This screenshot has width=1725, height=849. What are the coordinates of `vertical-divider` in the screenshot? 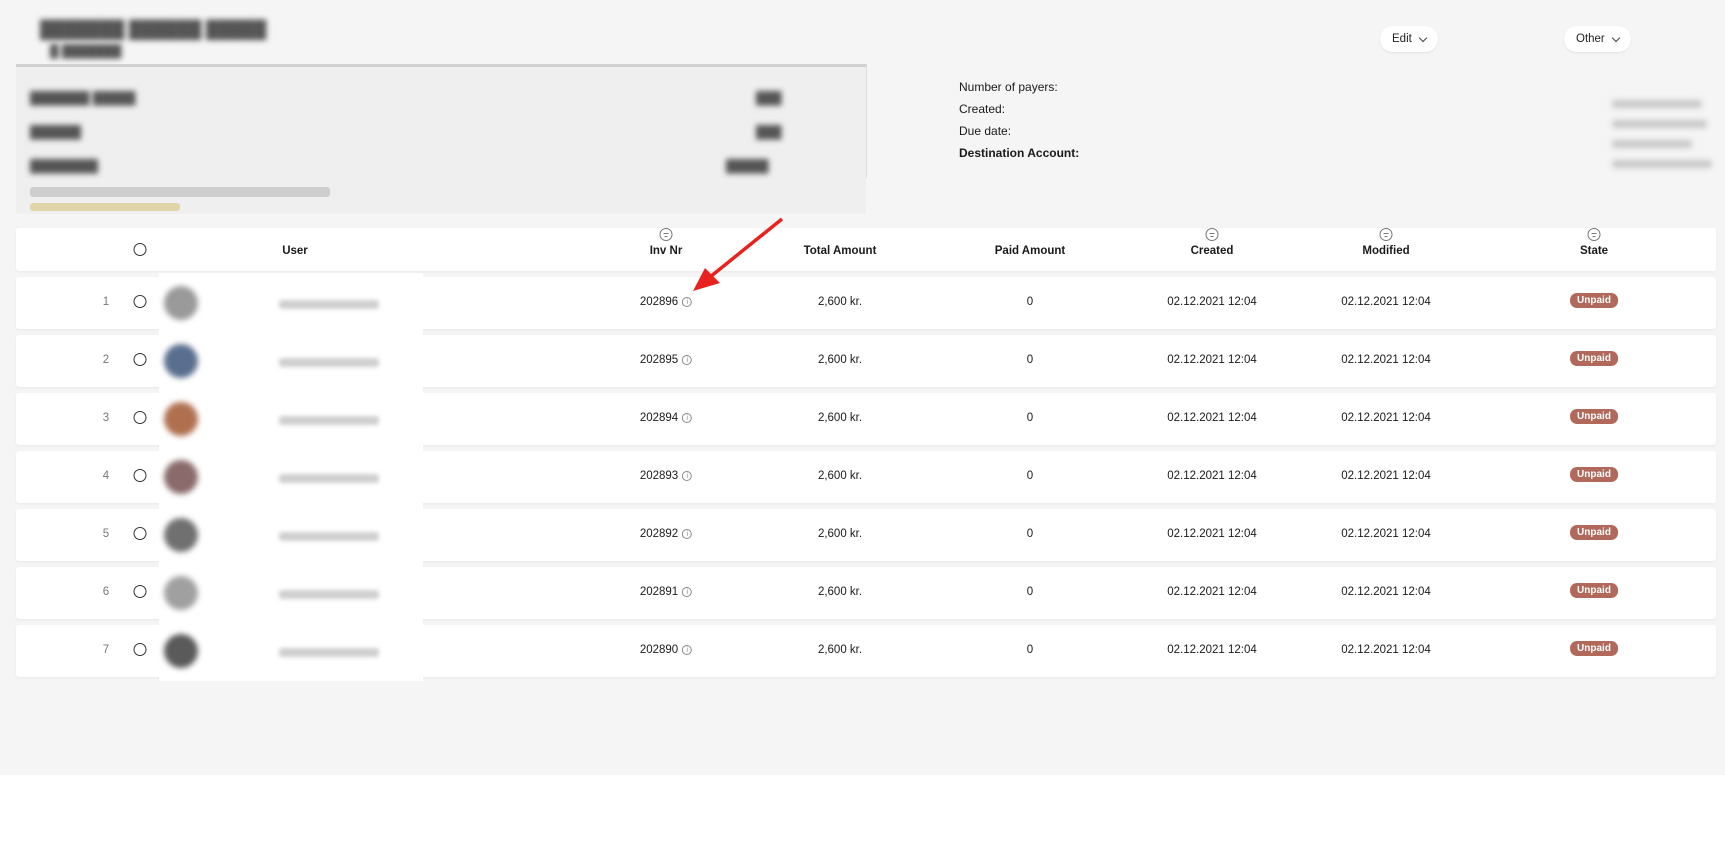 It's located at (866, 121).